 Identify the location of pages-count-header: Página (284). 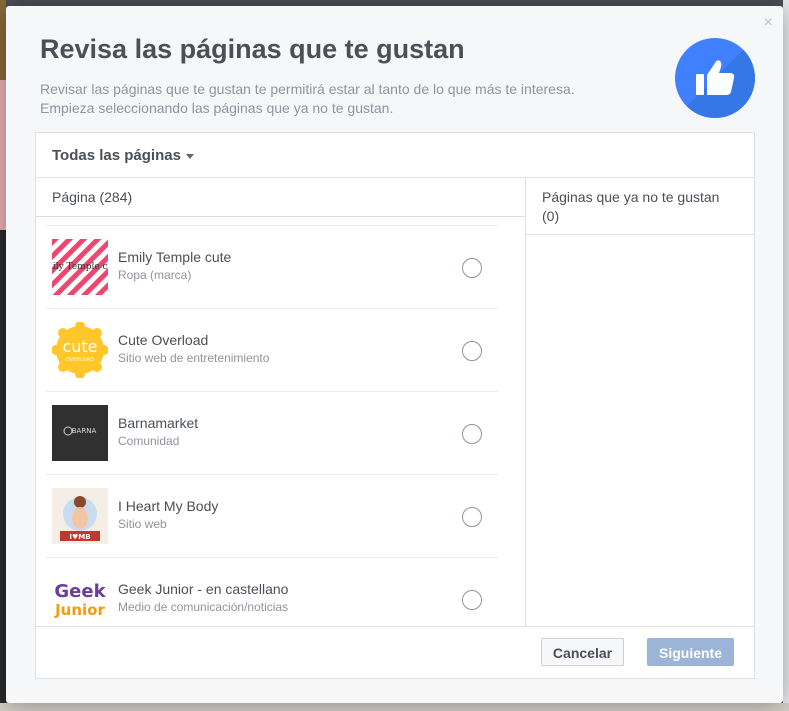
(280, 197).